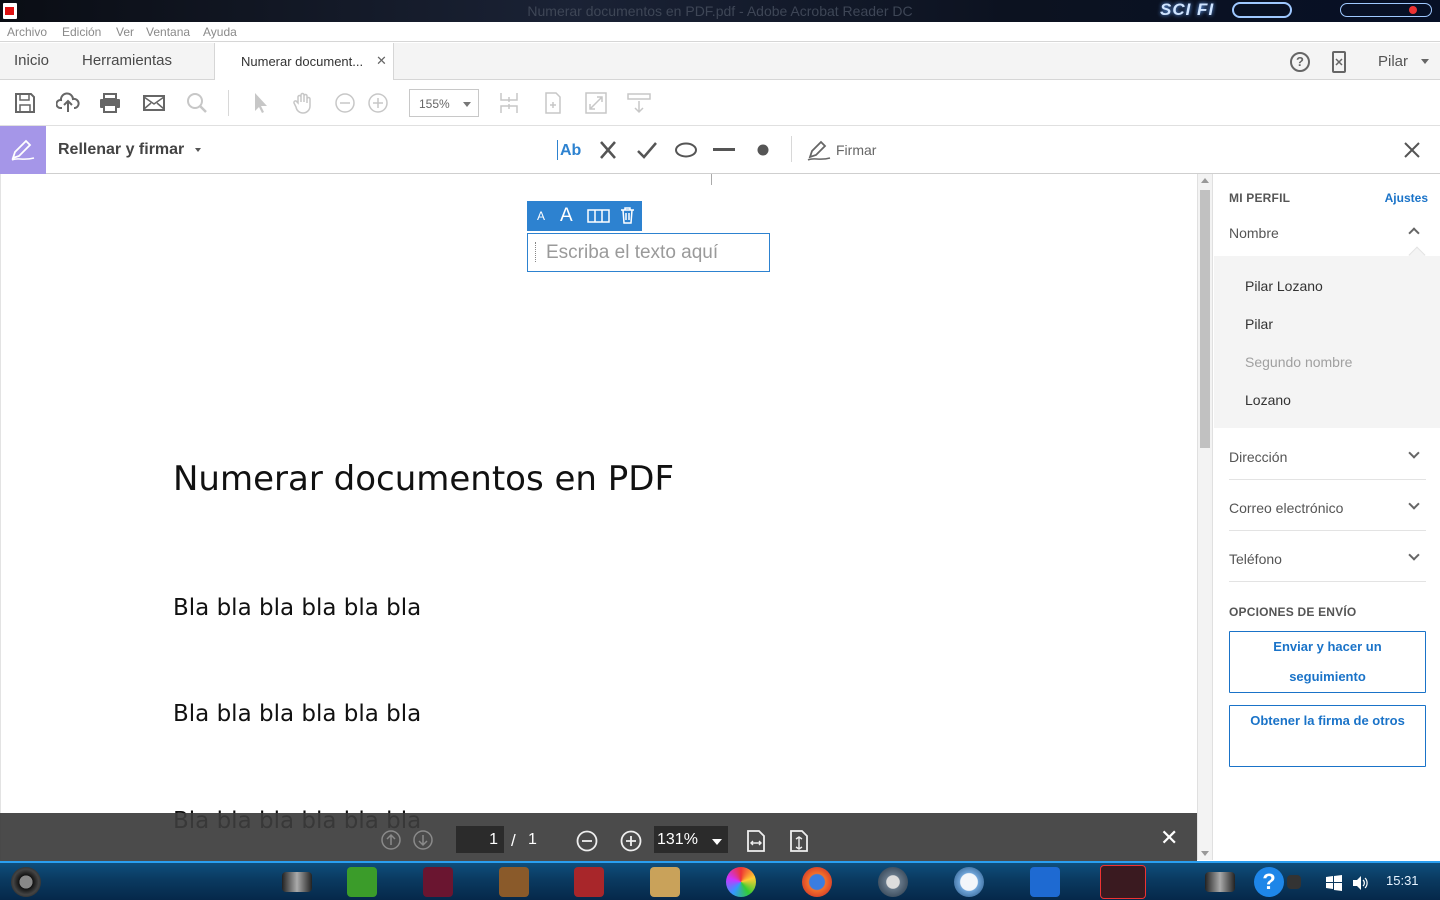  I want to click on address-section: Dirección, so click(1327, 455).